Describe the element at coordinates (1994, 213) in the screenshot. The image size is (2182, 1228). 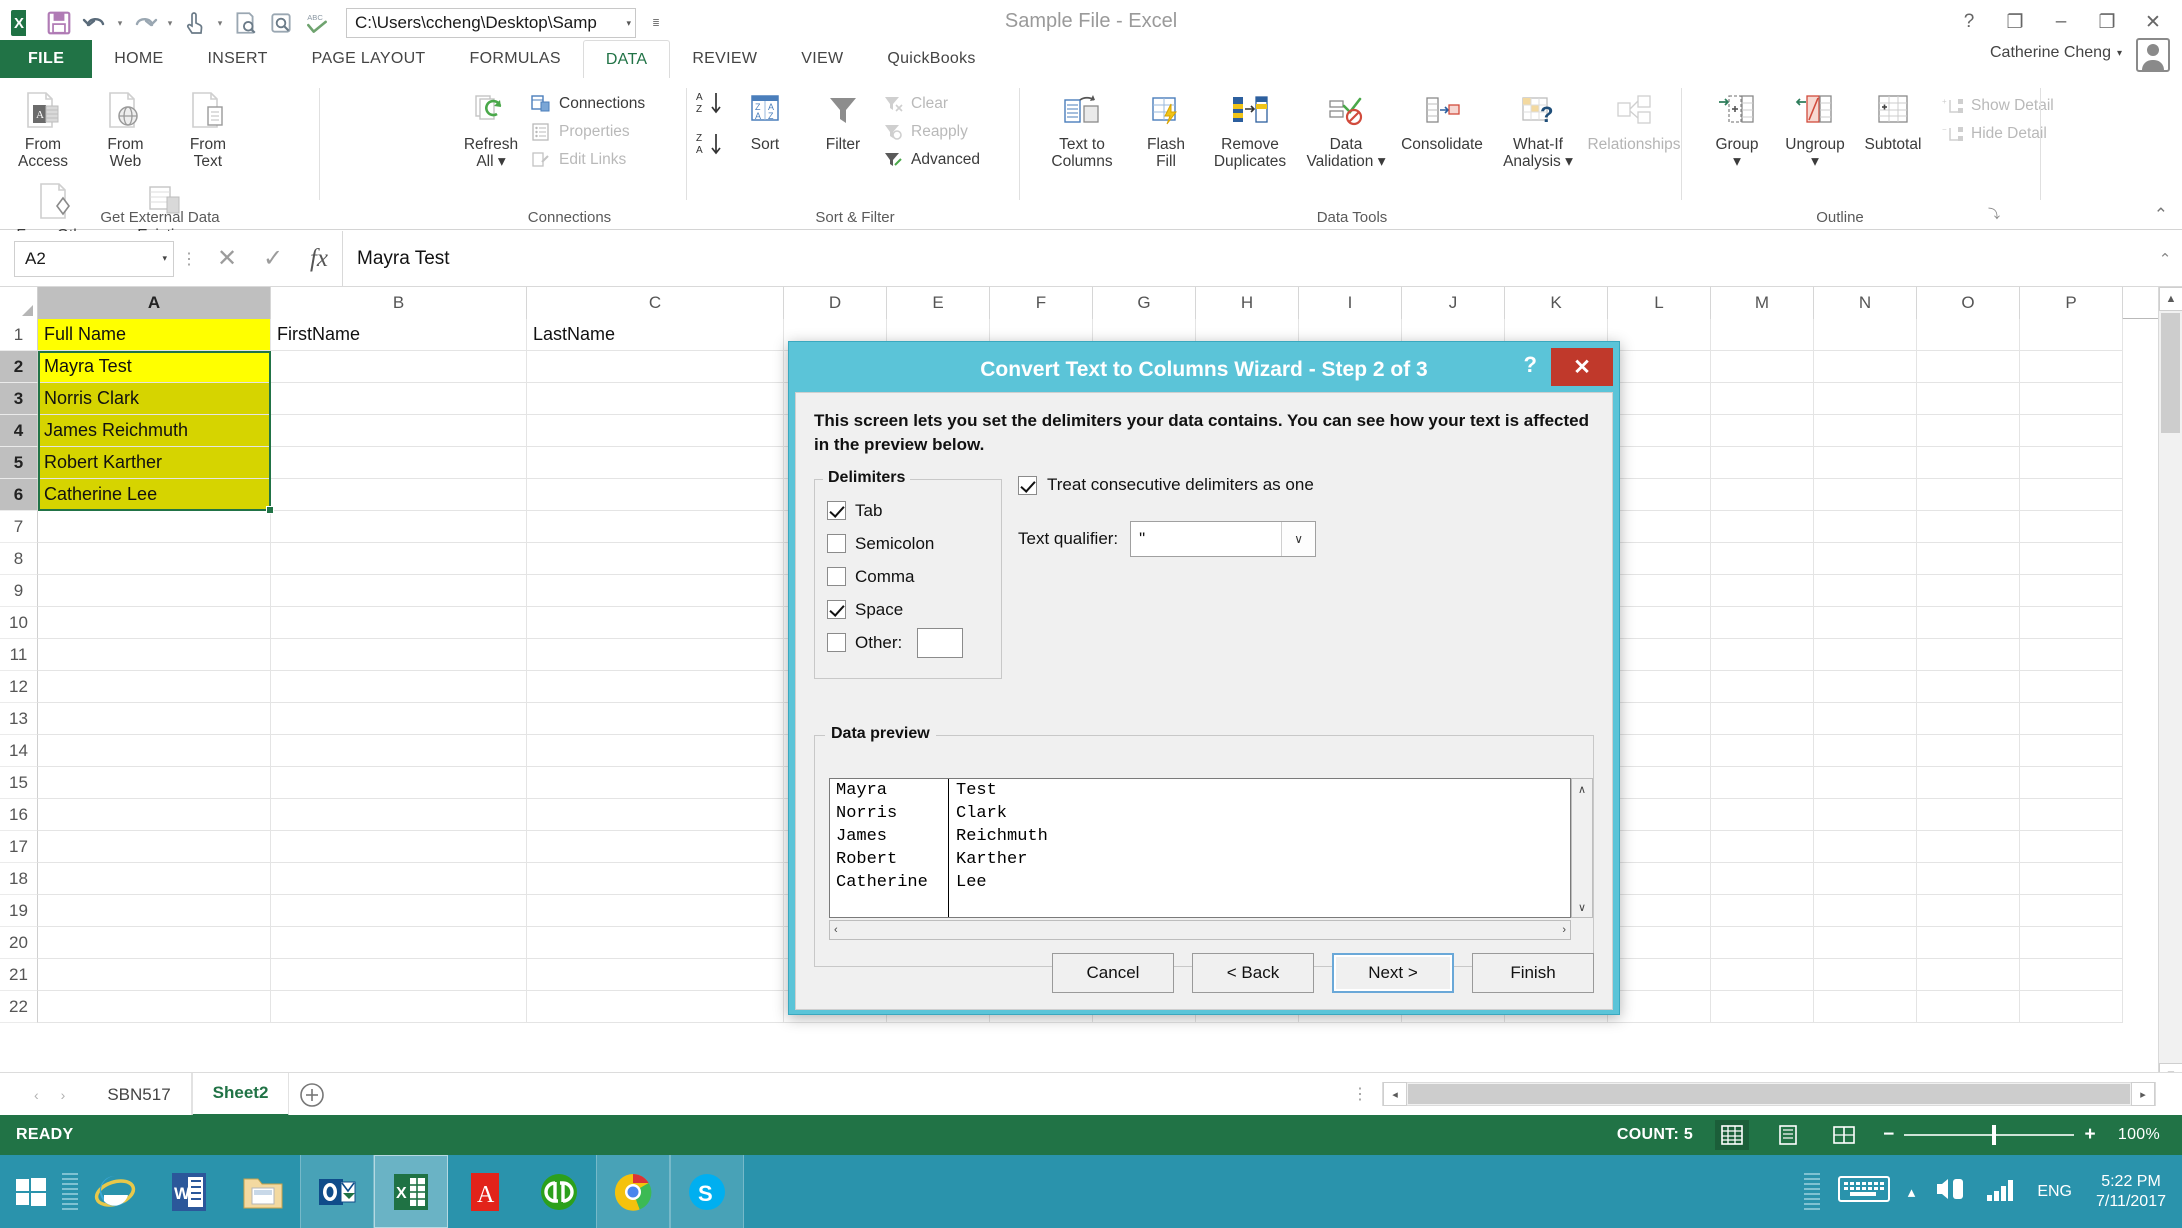
I see `outline-dialog-launcher: ⤵` at that location.